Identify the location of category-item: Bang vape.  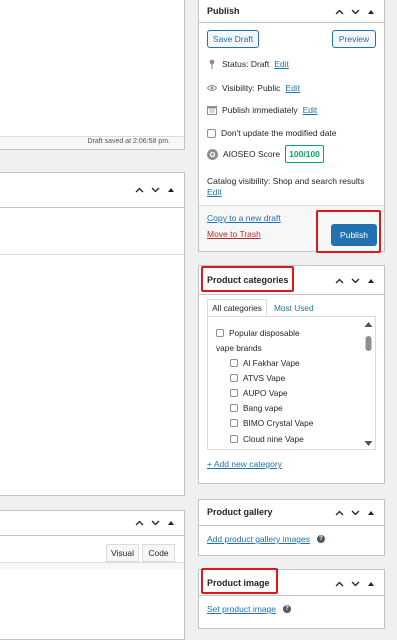
(256, 408).